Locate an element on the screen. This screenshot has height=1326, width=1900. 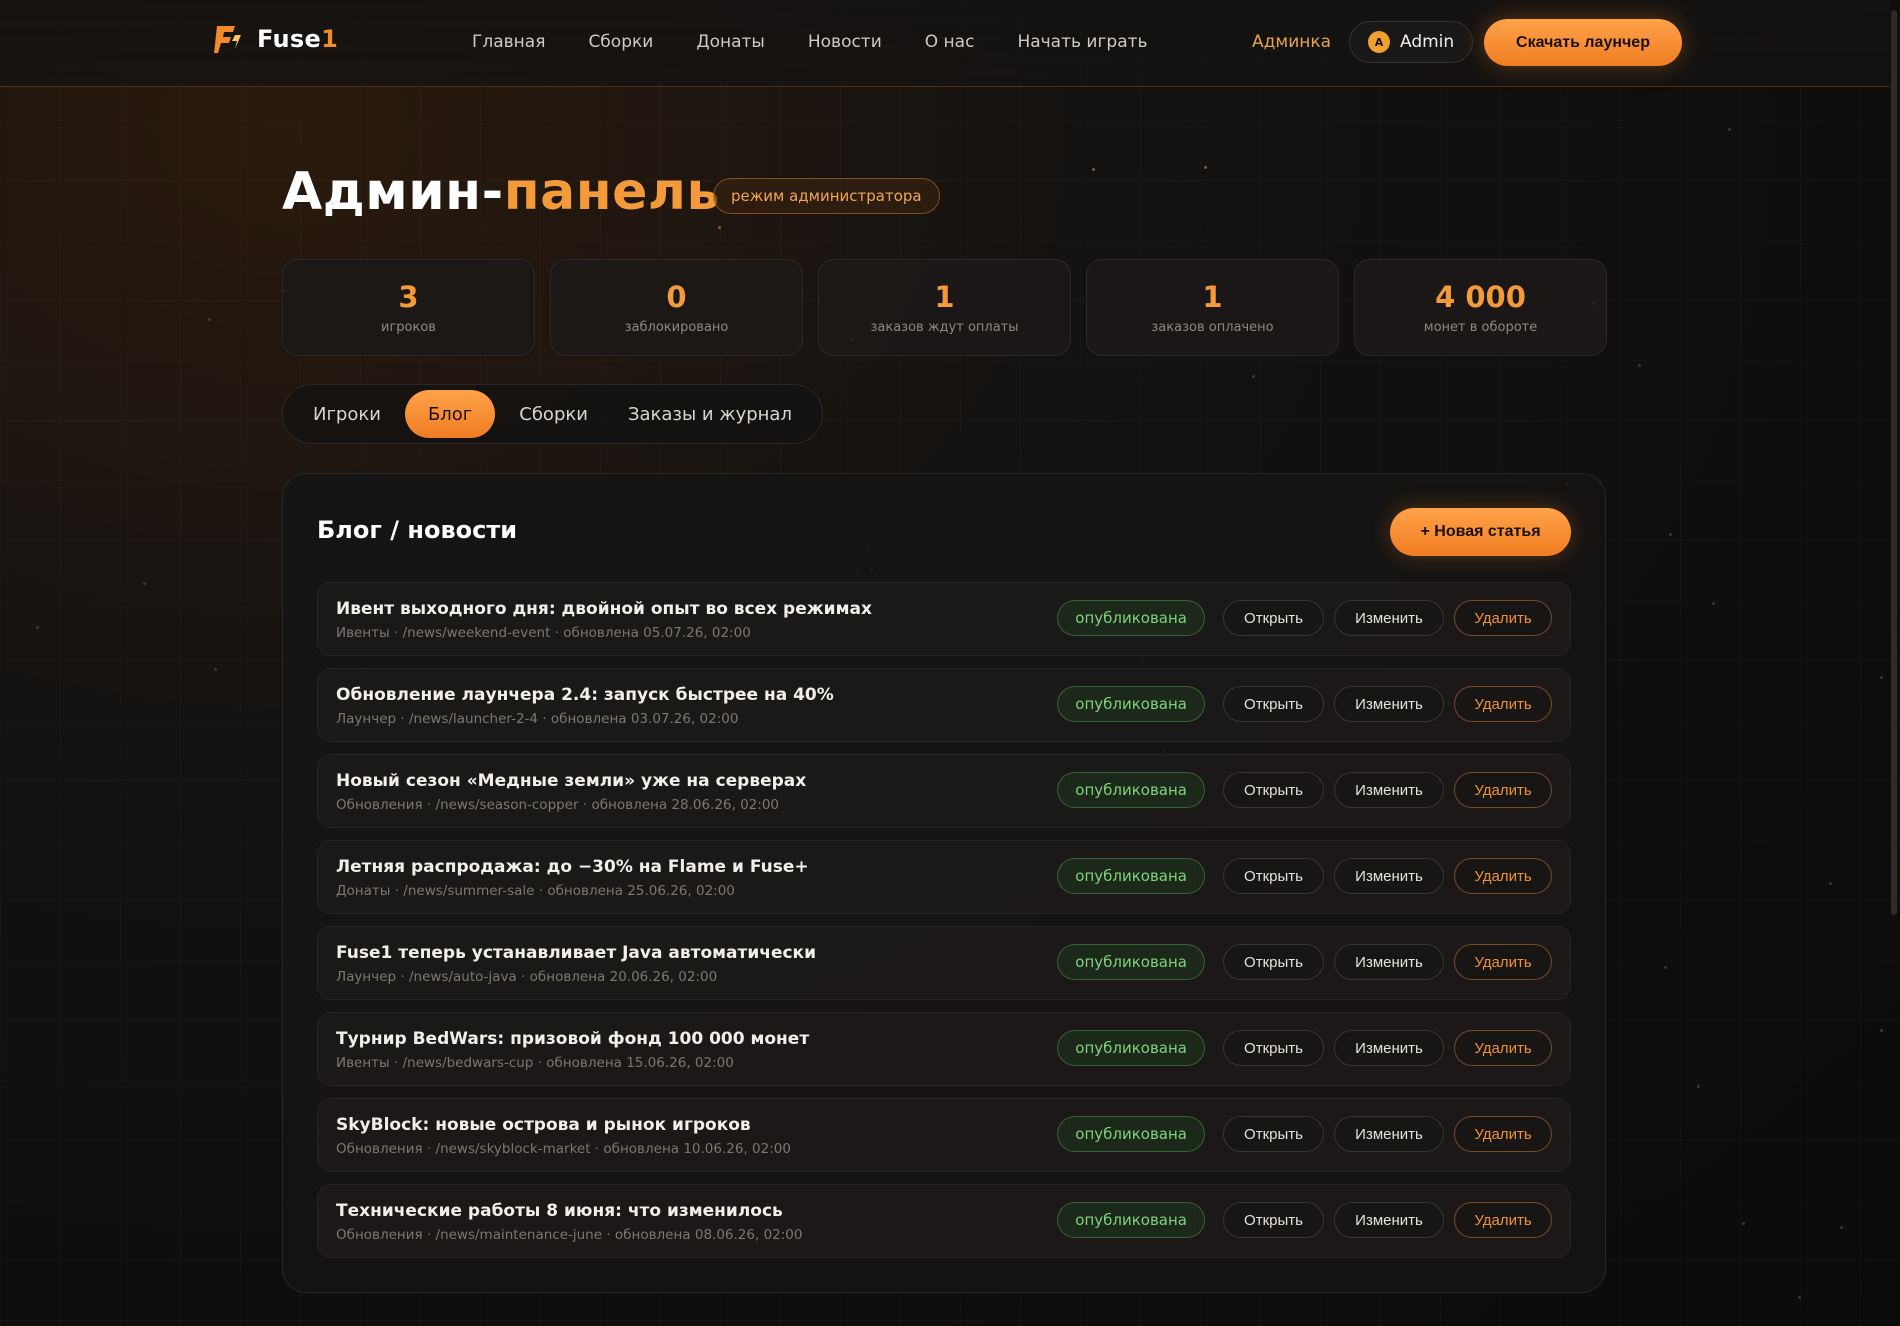
panel-title: Блог / новости is located at coordinates (417, 530).